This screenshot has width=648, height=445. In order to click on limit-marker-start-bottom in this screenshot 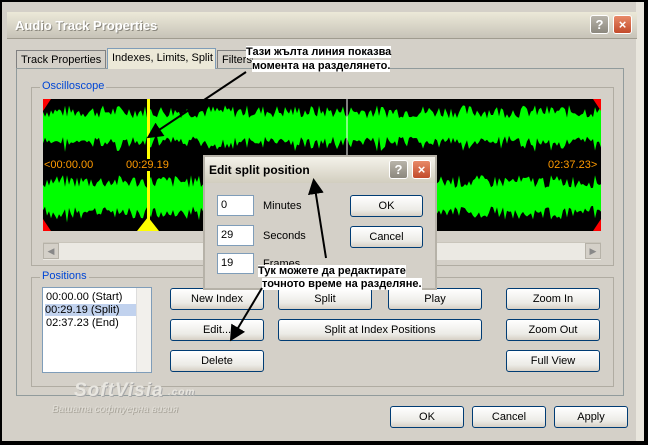, I will do `click(47, 225)`.